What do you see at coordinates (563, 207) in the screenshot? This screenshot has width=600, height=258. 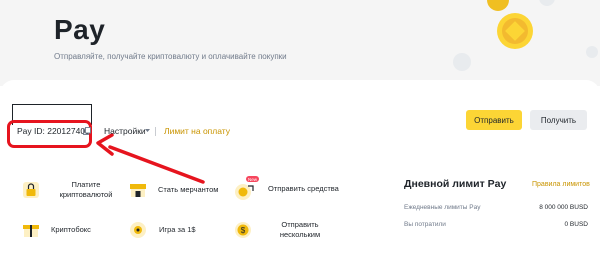 I see `daily-limit-value: 8 000 000 BUSD` at bounding box center [563, 207].